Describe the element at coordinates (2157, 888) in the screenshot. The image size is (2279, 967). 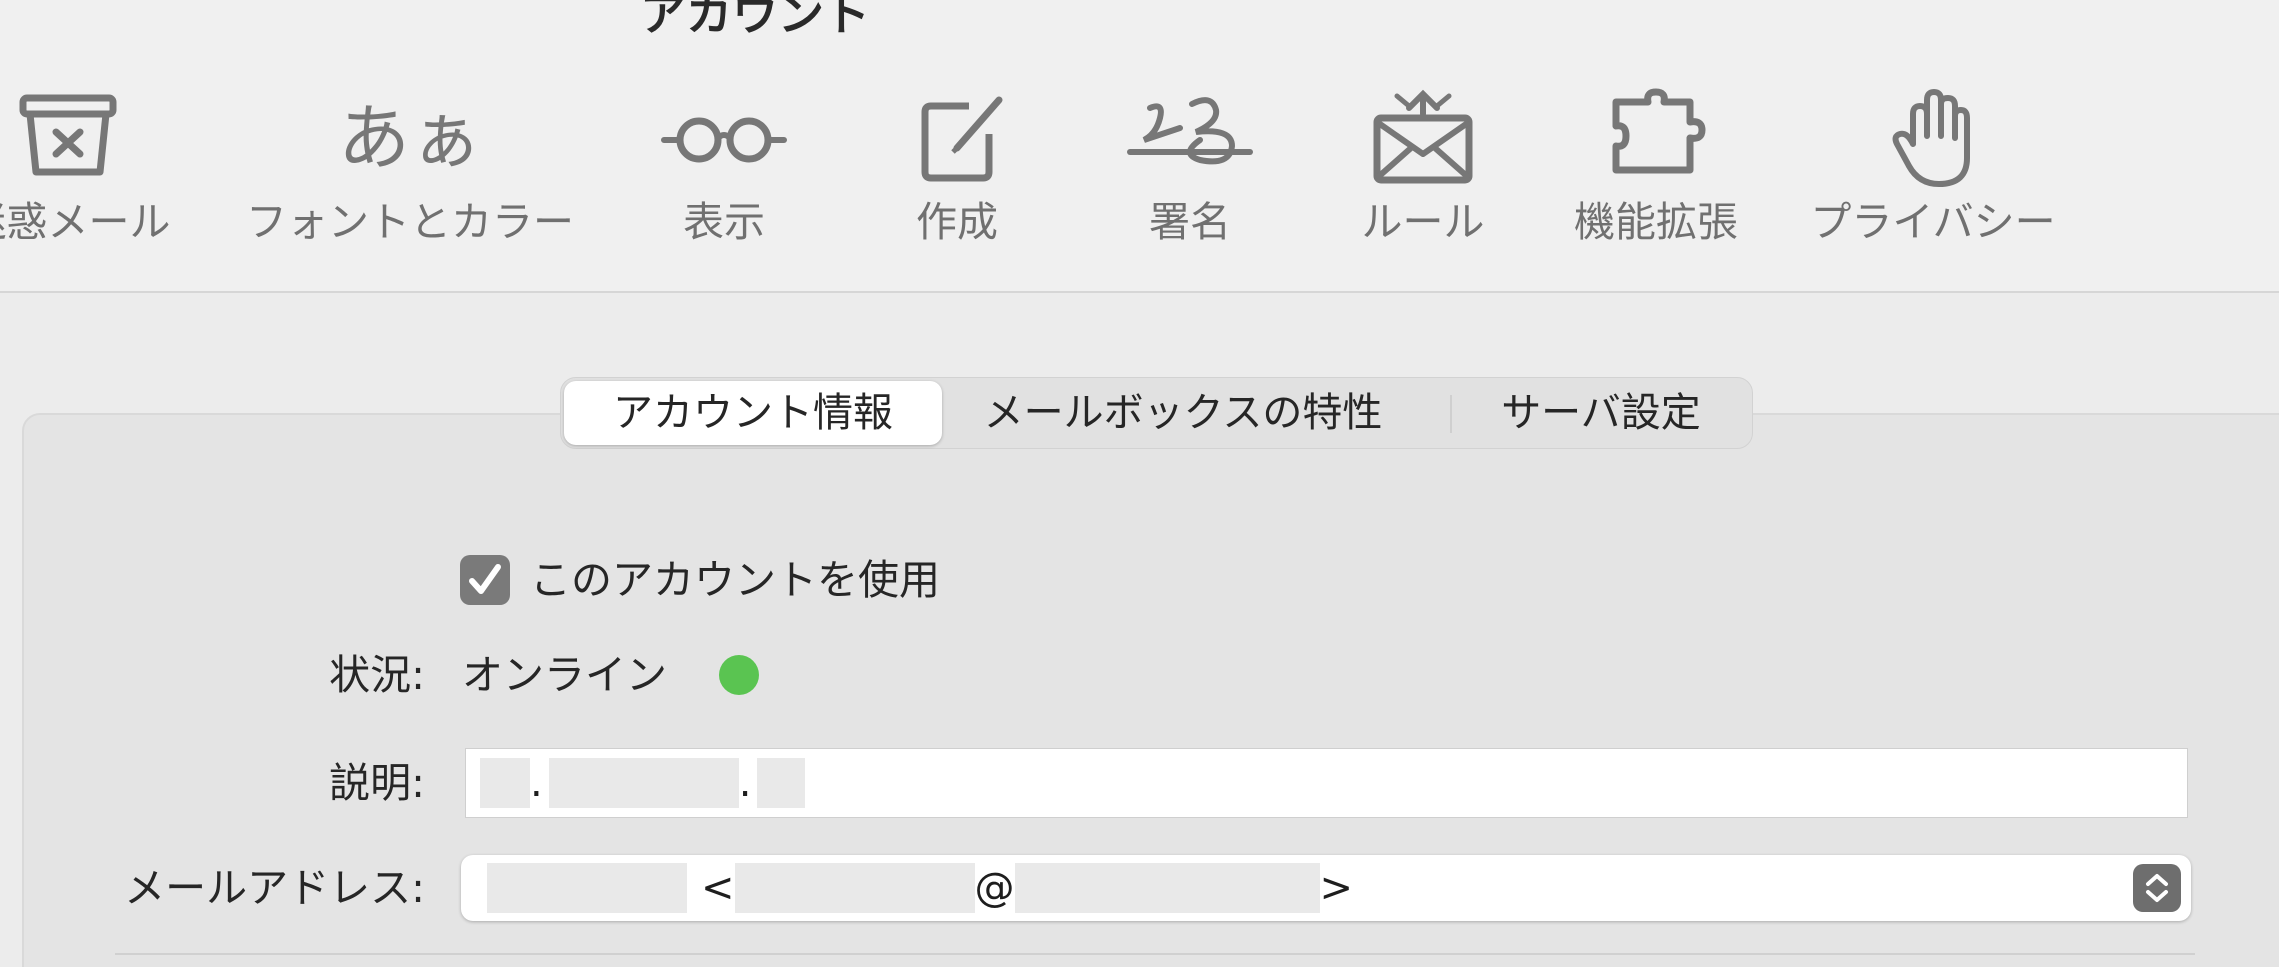
I see `popup-stepper-icon` at that location.